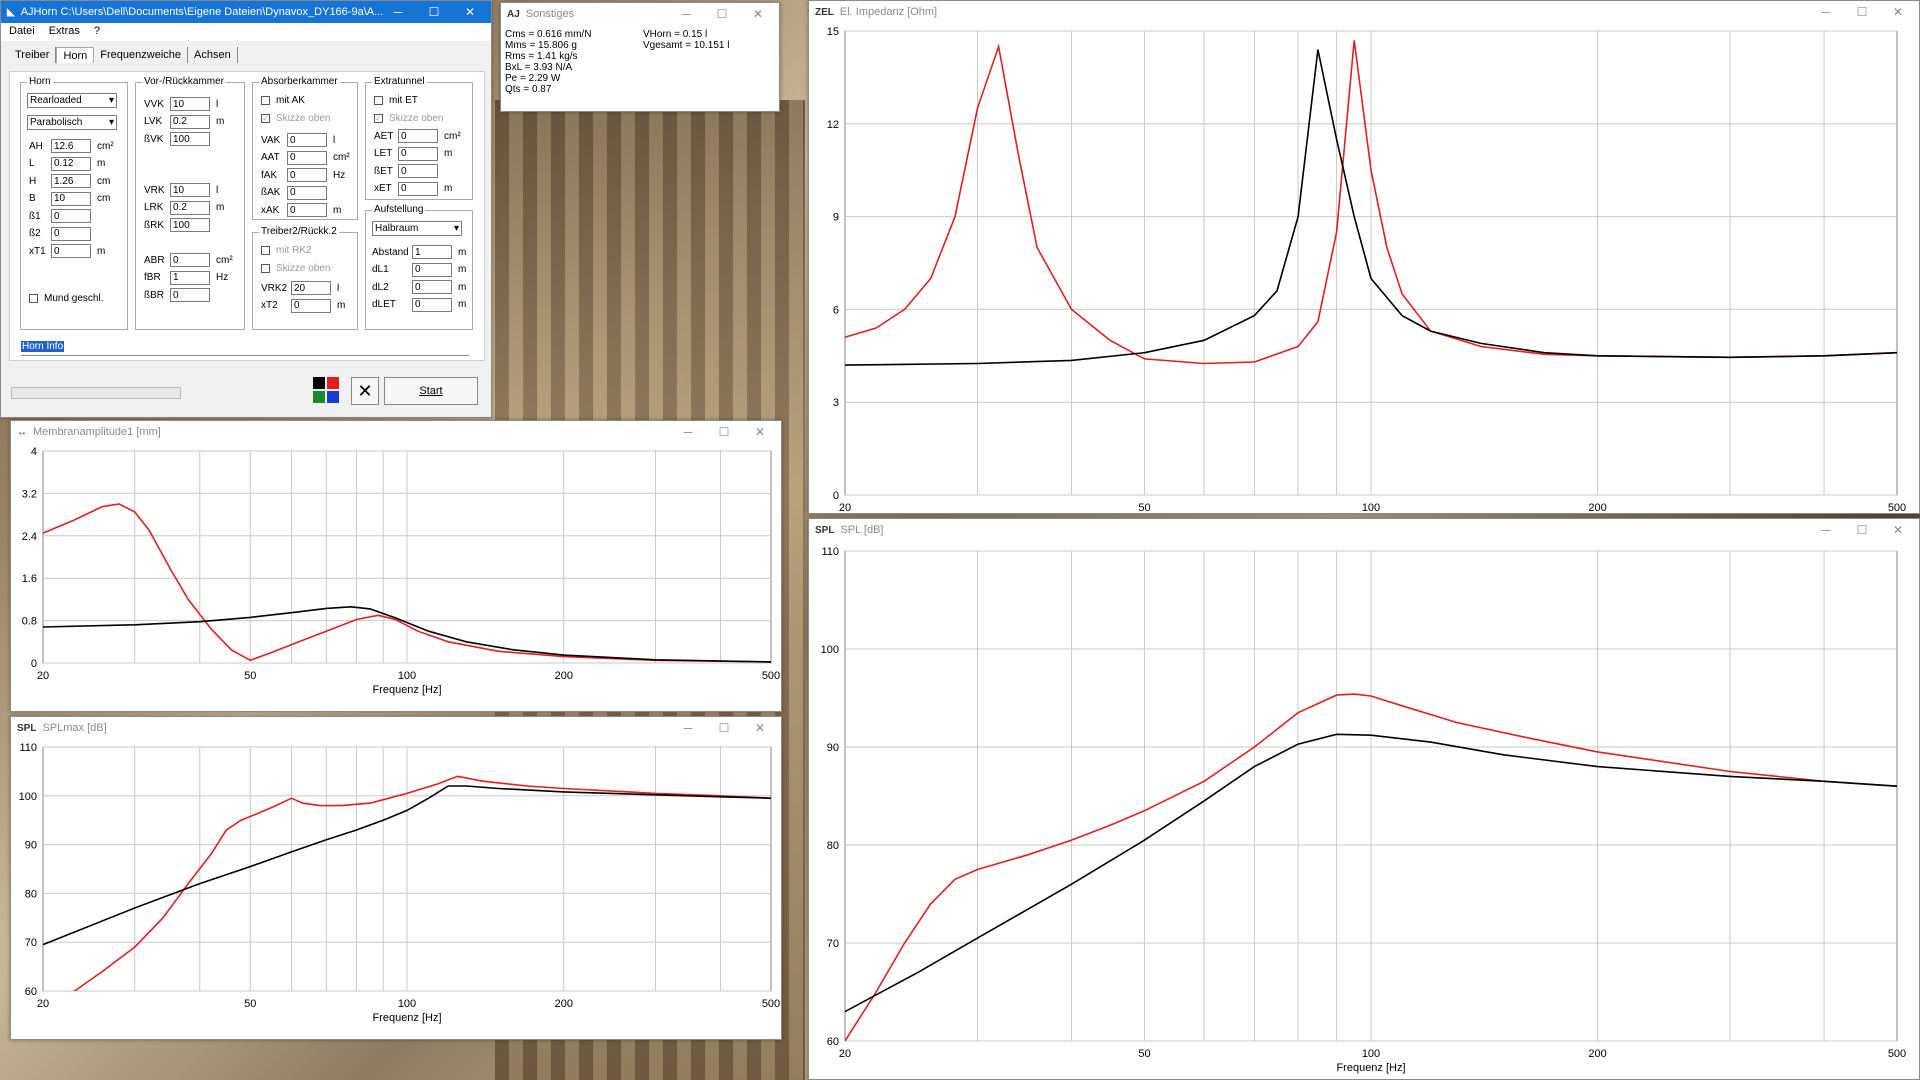 The height and width of the screenshot is (1080, 1920). What do you see at coordinates (190, 225) in the screenshot?
I see `field-input-ßrk` at bounding box center [190, 225].